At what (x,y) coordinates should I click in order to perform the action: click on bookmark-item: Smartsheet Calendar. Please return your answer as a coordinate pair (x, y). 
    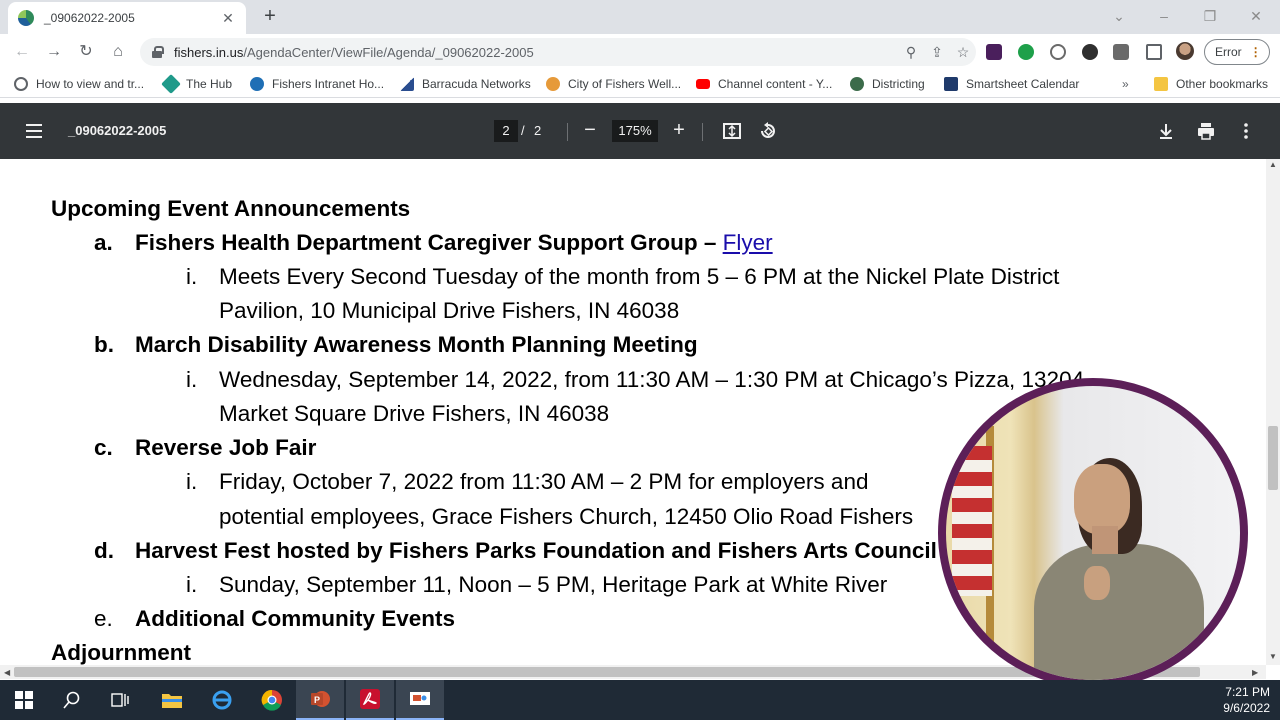
    Looking at the image, I should click on (1011, 84).